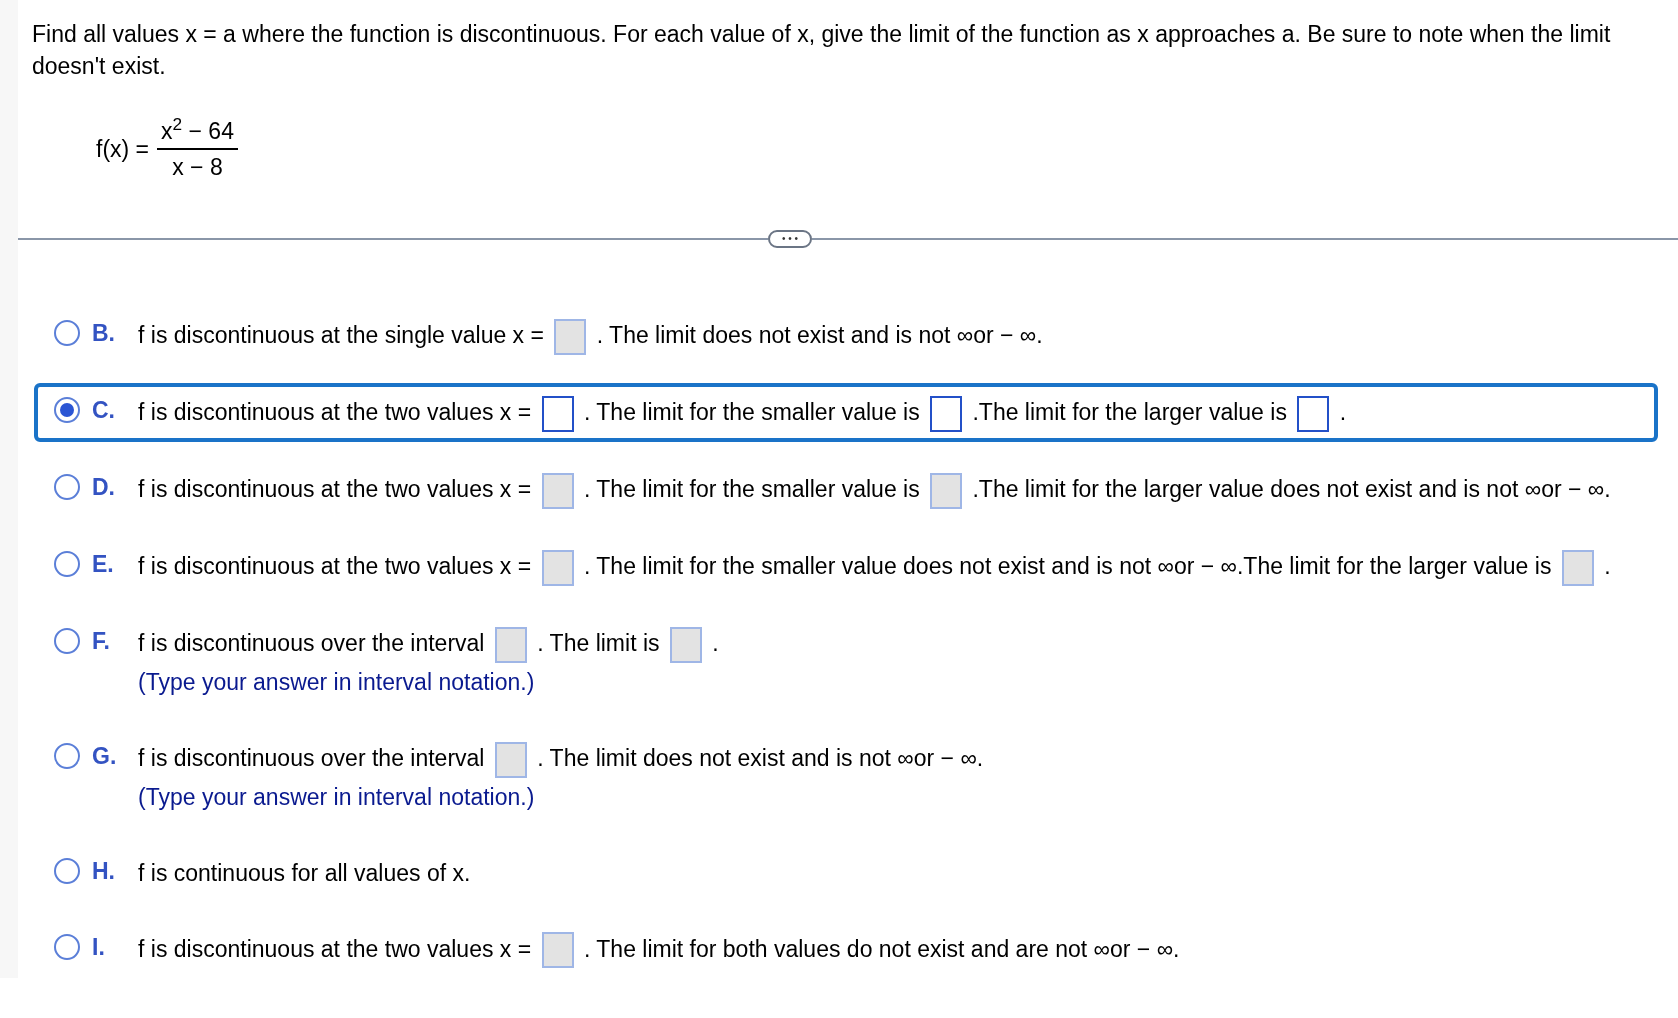 This screenshot has width=1678, height=1018. I want to click on function-name: f(x) =, so click(123, 149).